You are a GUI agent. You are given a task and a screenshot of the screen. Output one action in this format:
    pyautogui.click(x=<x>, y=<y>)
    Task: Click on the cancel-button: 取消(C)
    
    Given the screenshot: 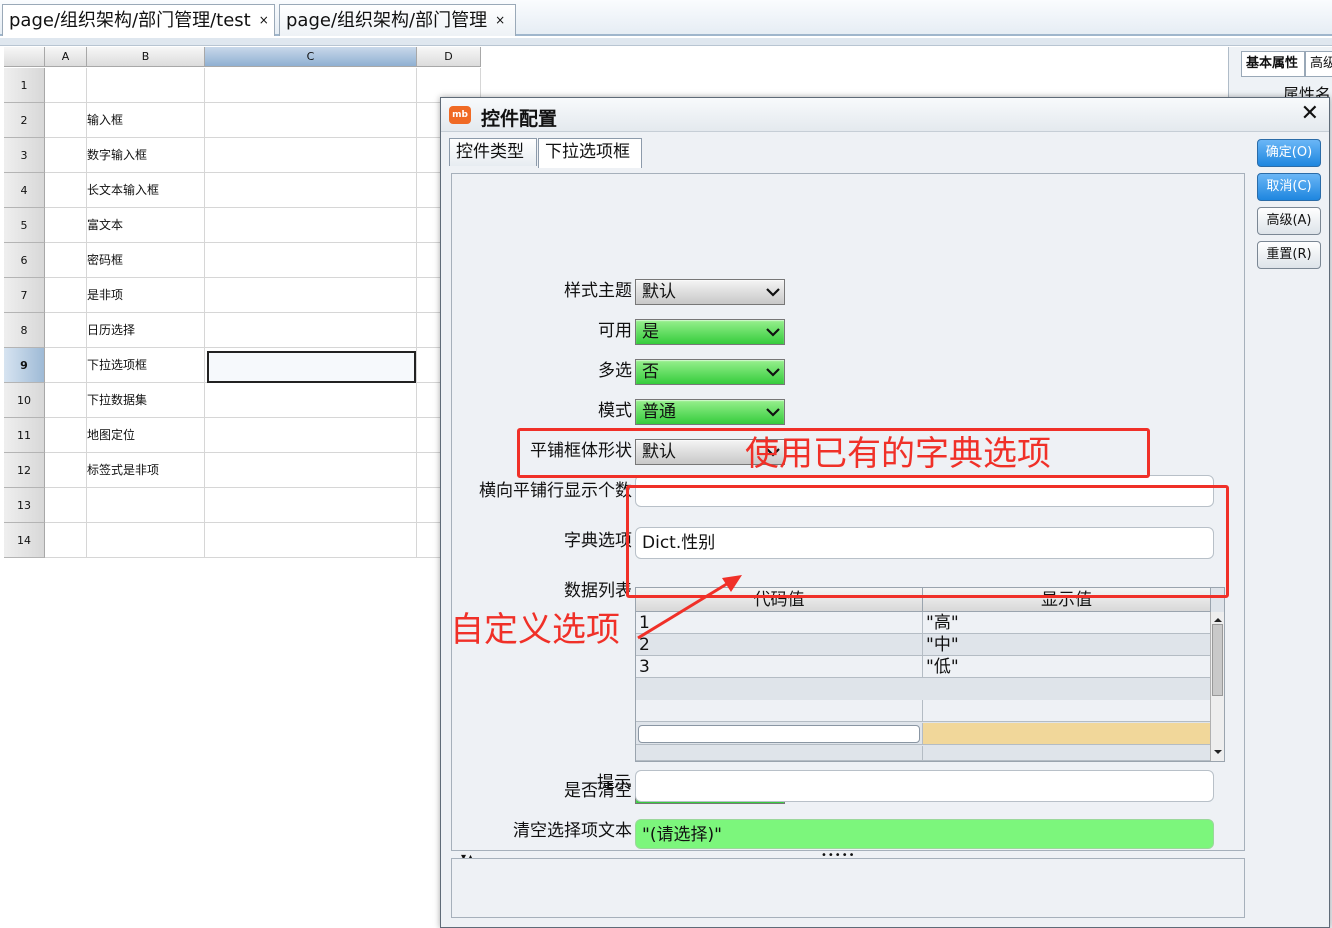 What is the action you would take?
    pyautogui.click(x=1289, y=187)
    